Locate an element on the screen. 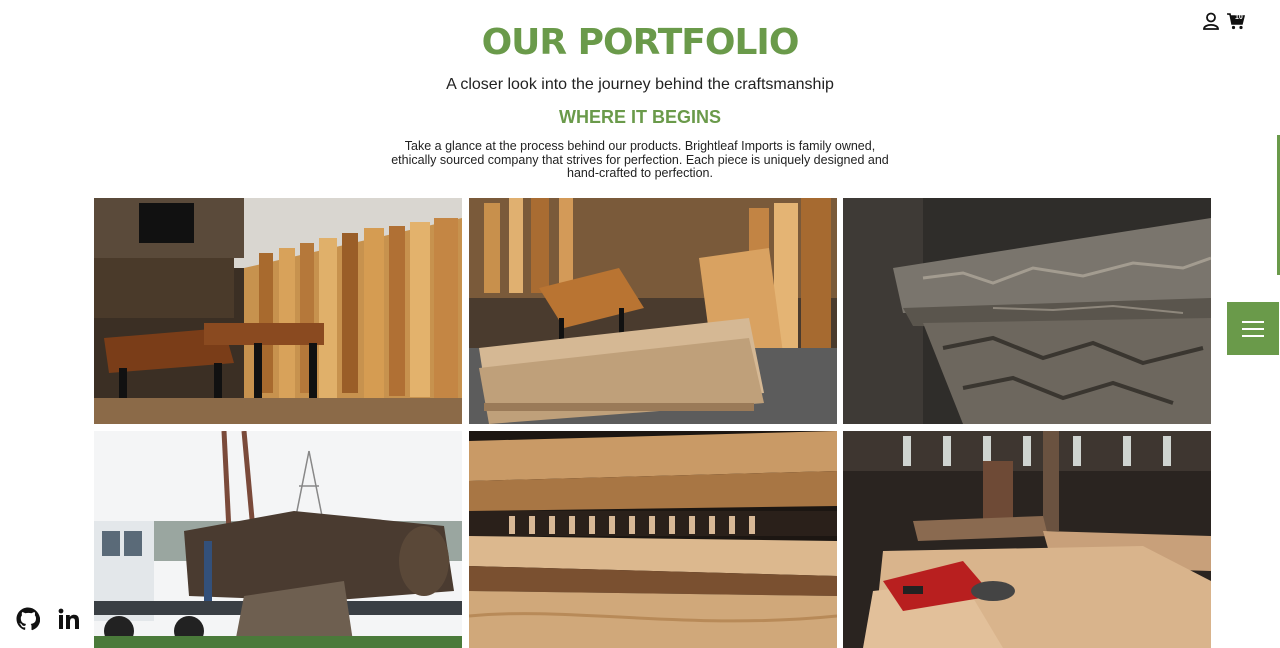  cart-count-badge: 10 is located at coordinates (1239, 17).